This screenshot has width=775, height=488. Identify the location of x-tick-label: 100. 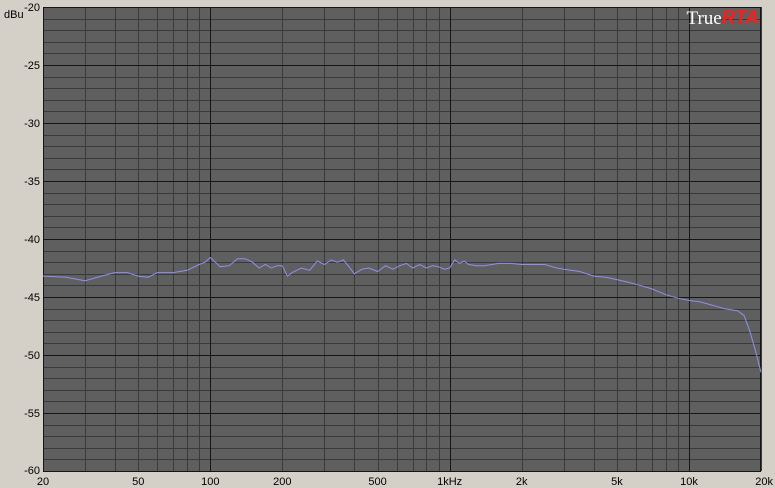
(210, 482).